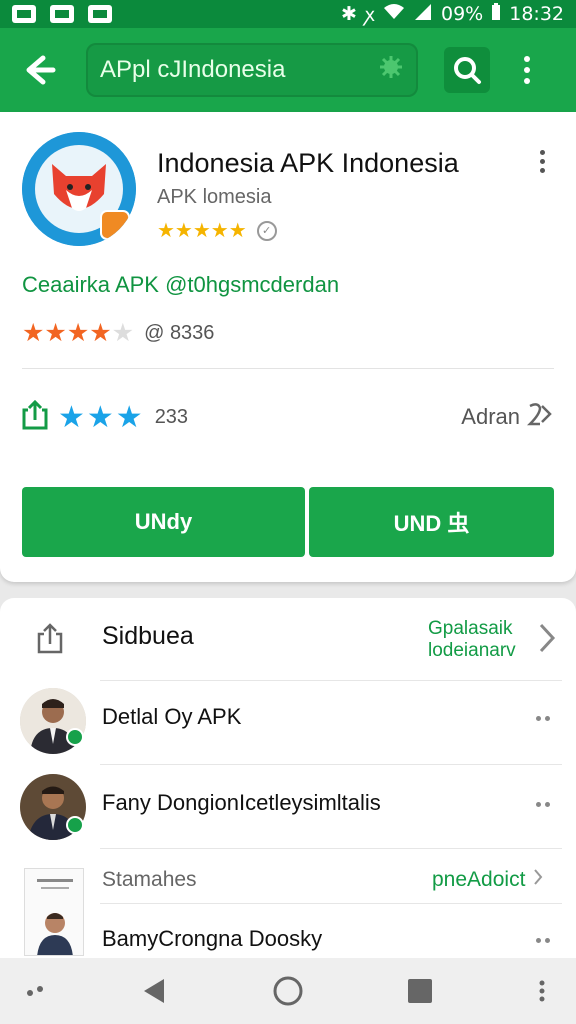 The height and width of the screenshot is (1024, 576). What do you see at coordinates (349, 14) in the screenshot?
I see `bluetooth-icon: ✱` at bounding box center [349, 14].